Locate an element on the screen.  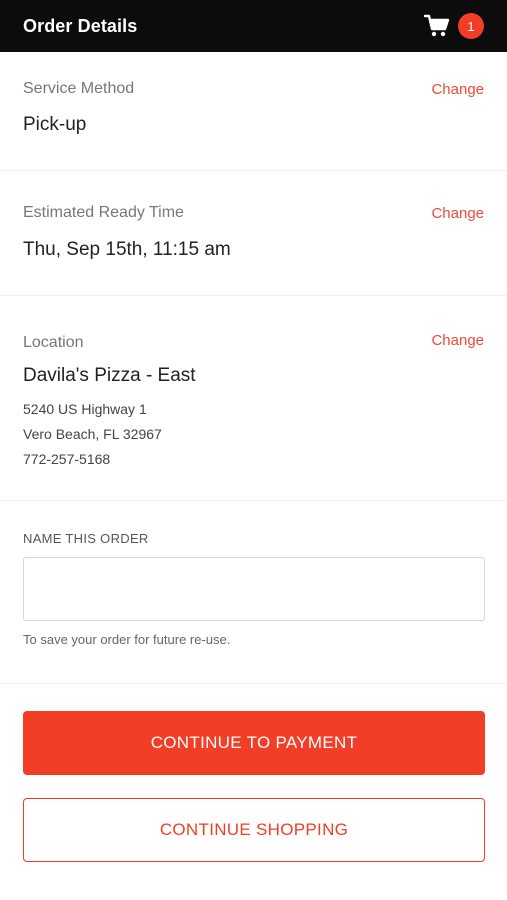
order-name-hint: To save your order for future re-use. is located at coordinates (127, 639).